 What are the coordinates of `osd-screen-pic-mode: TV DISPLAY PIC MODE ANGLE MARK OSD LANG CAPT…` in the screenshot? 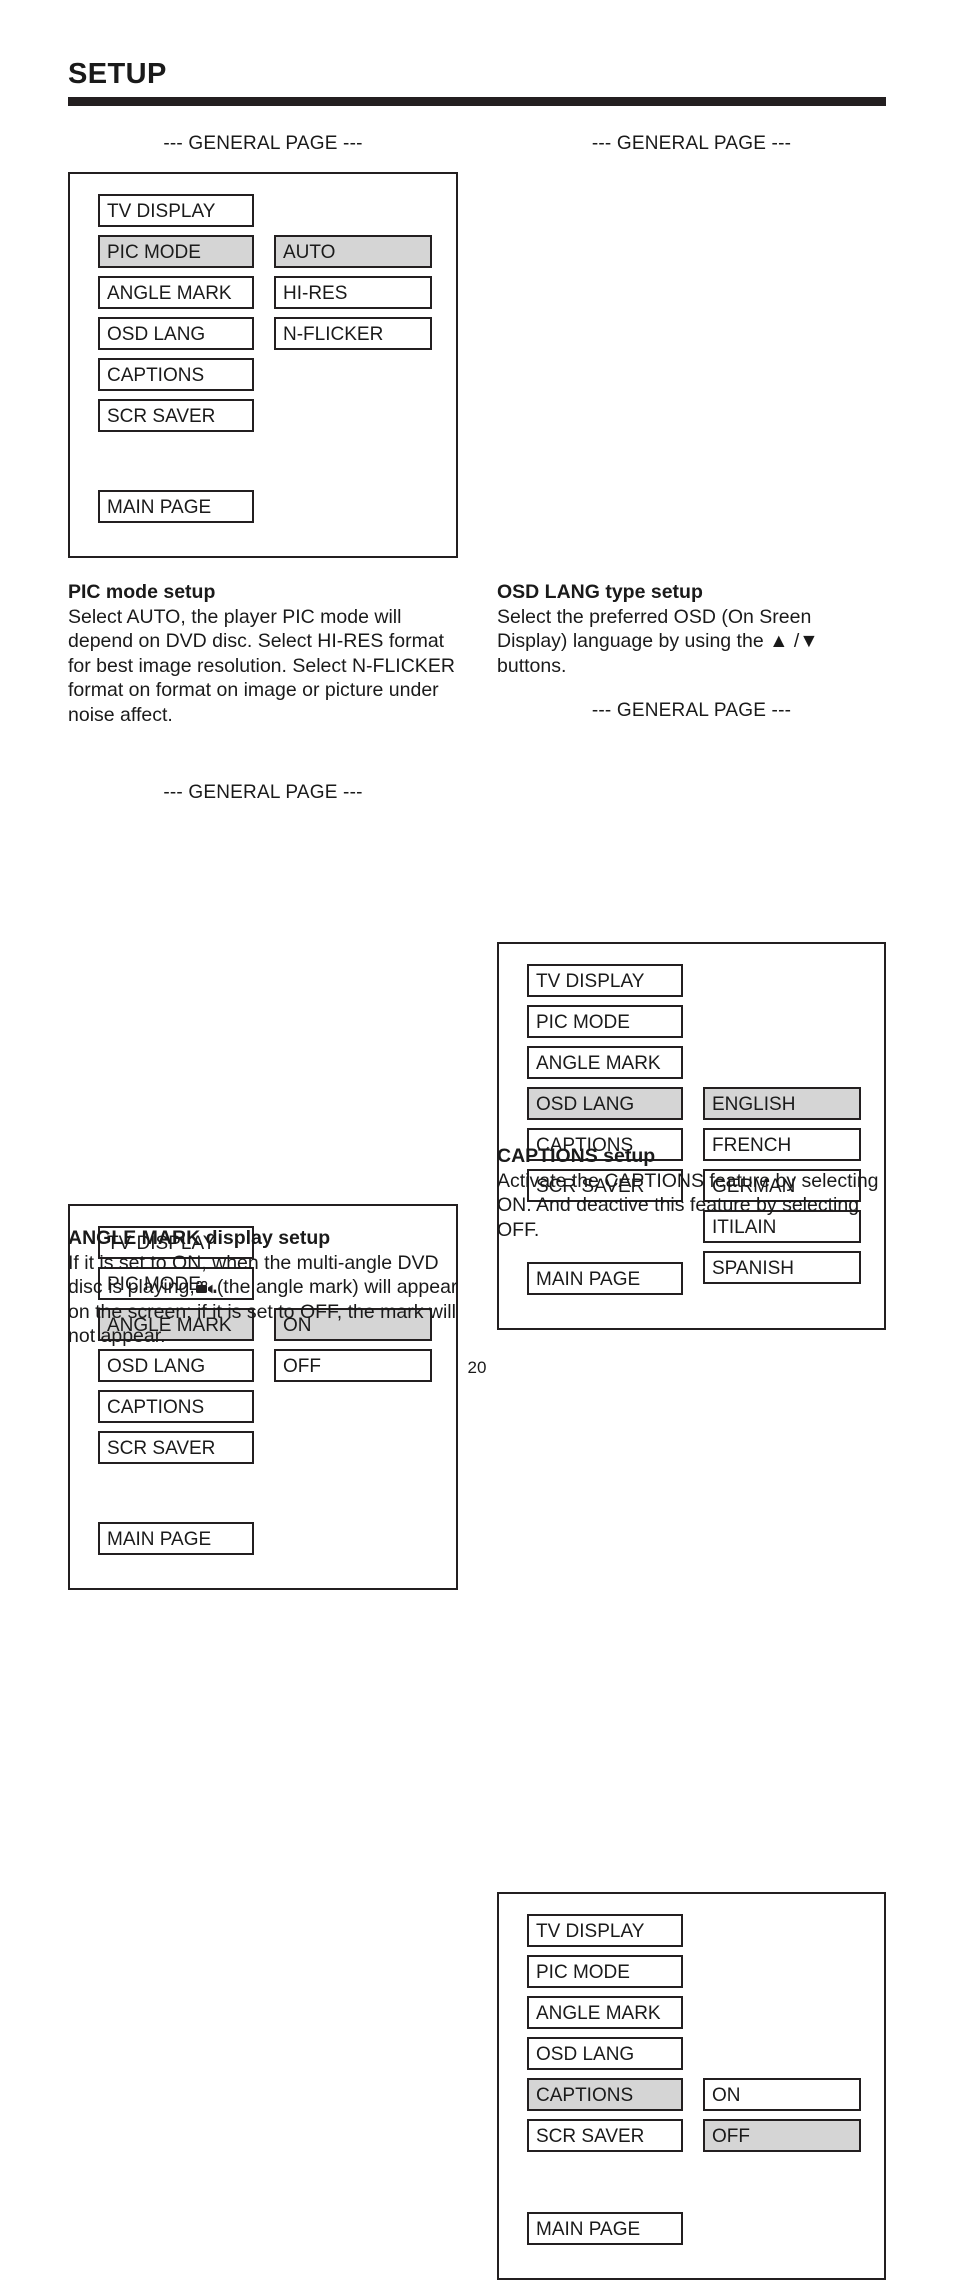 It's located at (263, 365).